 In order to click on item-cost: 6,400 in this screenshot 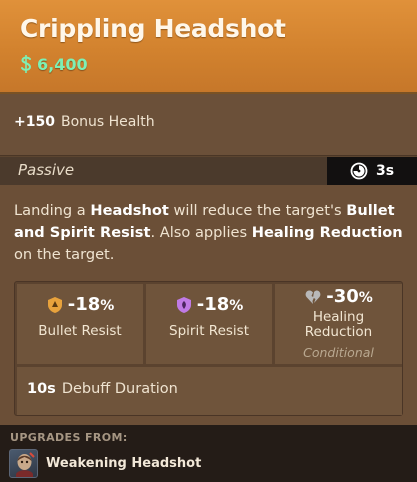, I will do `click(53, 64)`.